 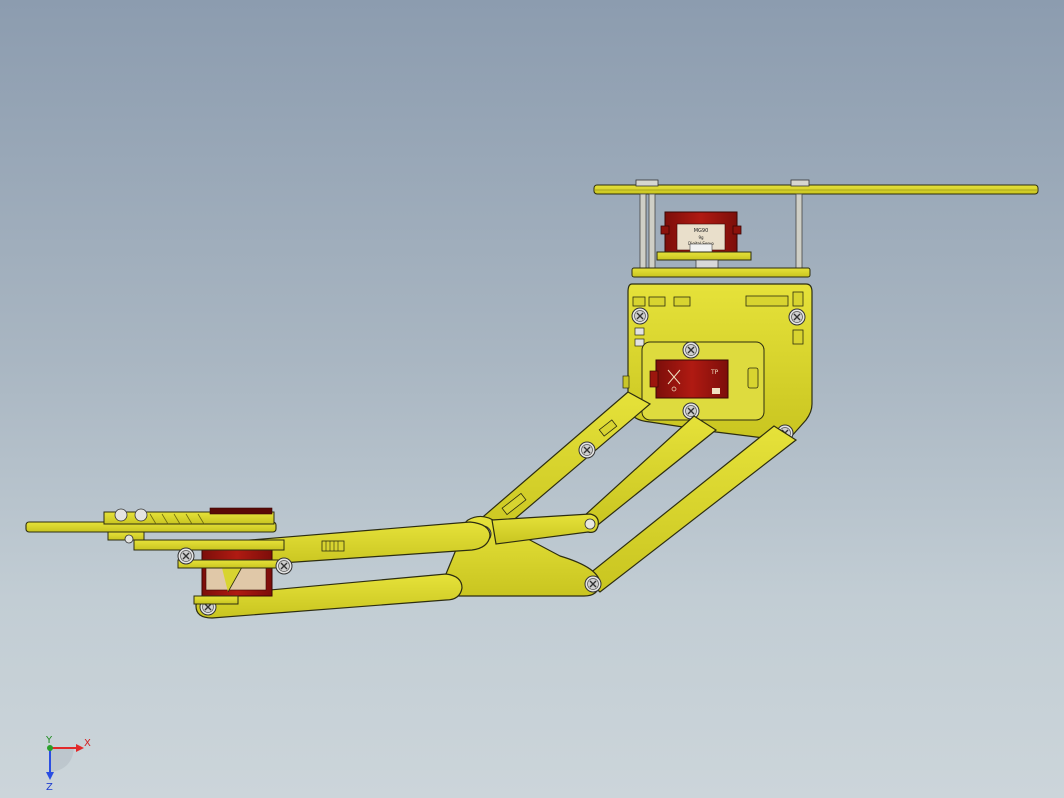 I want to click on x-axis-label: X, so click(x=87, y=743).